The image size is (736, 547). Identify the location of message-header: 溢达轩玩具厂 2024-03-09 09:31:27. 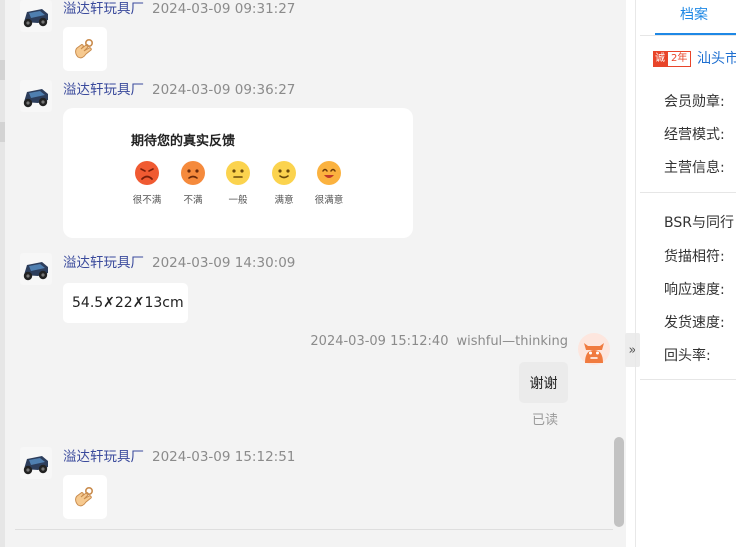
(179, 9).